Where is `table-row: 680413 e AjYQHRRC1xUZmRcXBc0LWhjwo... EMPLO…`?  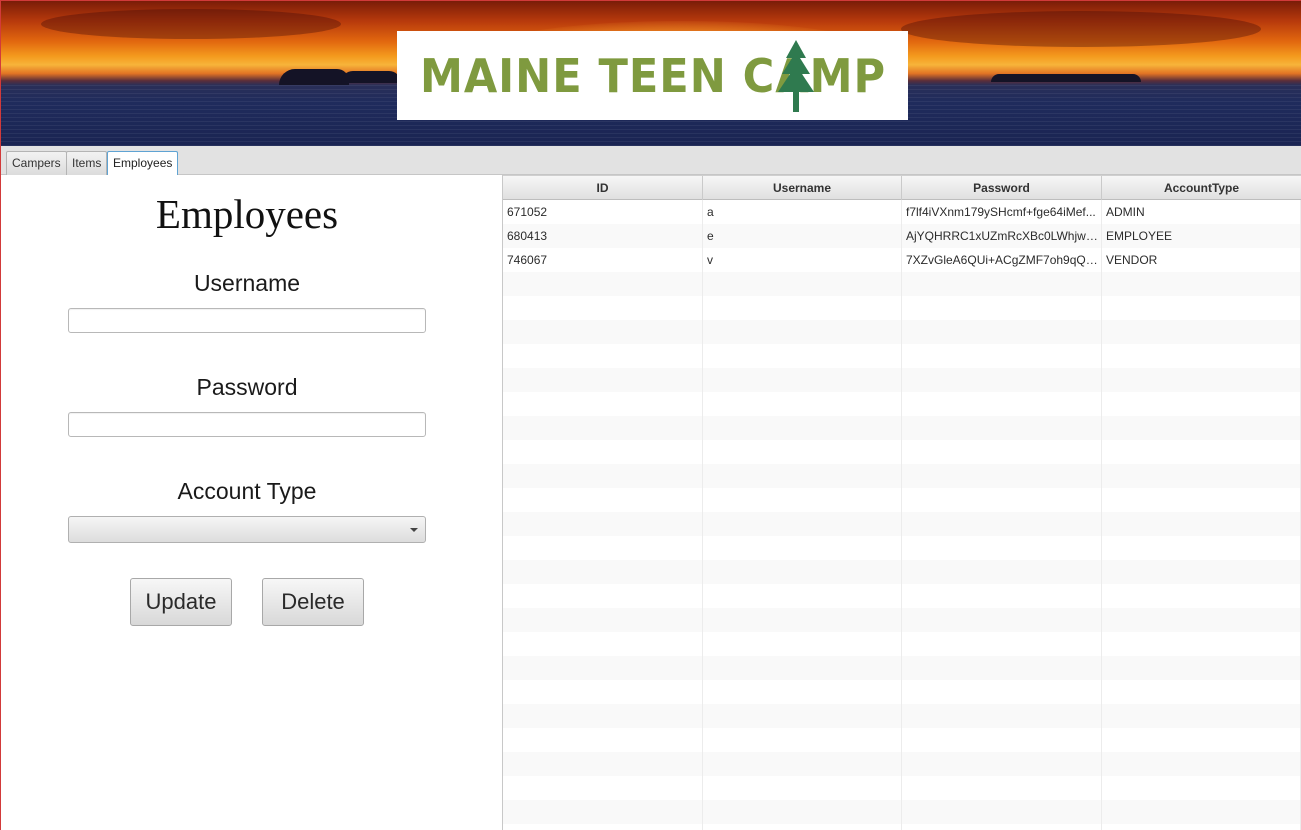
table-row: 680413 e AjYQHRRC1xUZmRcXBc0LWhjwo... EMPLO… is located at coordinates (902, 236).